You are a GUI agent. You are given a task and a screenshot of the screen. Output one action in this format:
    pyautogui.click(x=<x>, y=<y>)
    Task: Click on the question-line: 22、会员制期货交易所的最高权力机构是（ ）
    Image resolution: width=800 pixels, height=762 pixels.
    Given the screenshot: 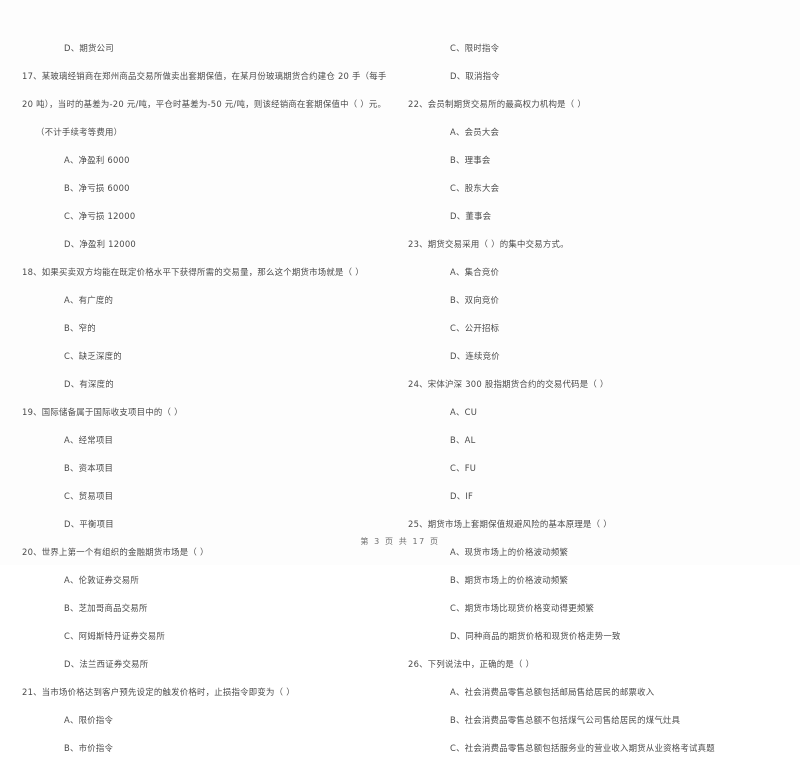 What is the action you would take?
    pyautogui.click(x=497, y=104)
    